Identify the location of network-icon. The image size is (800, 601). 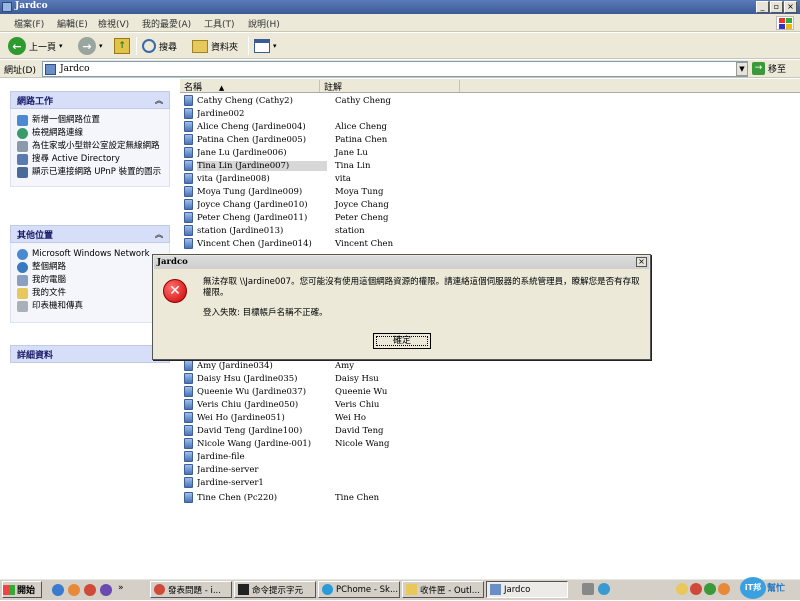
(50, 69).